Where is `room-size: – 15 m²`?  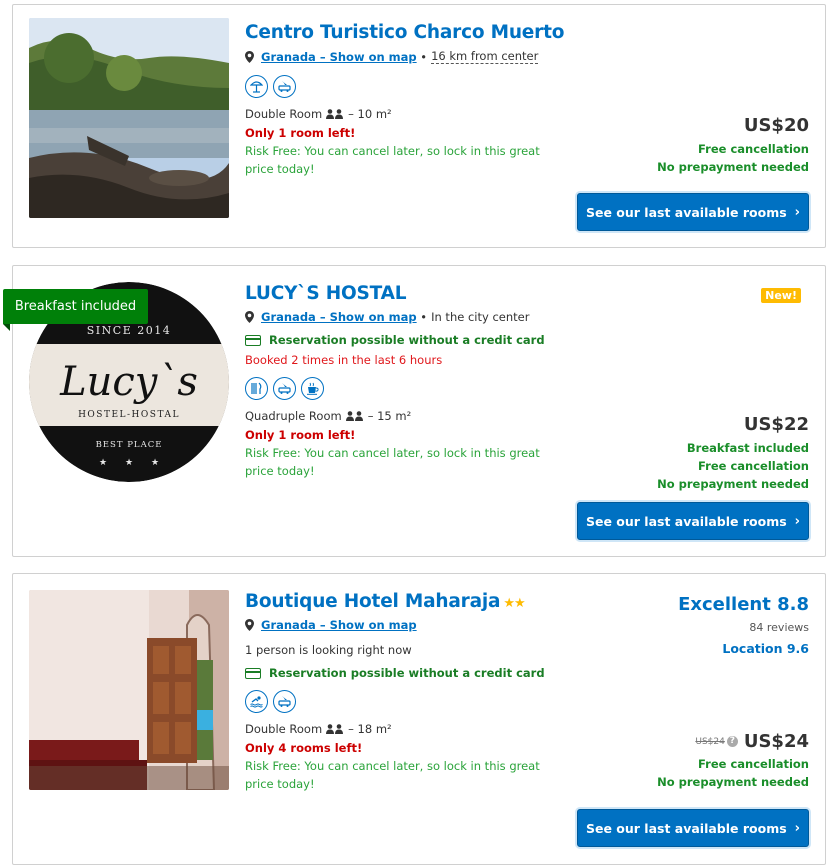 room-size: – 15 m² is located at coordinates (389, 416).